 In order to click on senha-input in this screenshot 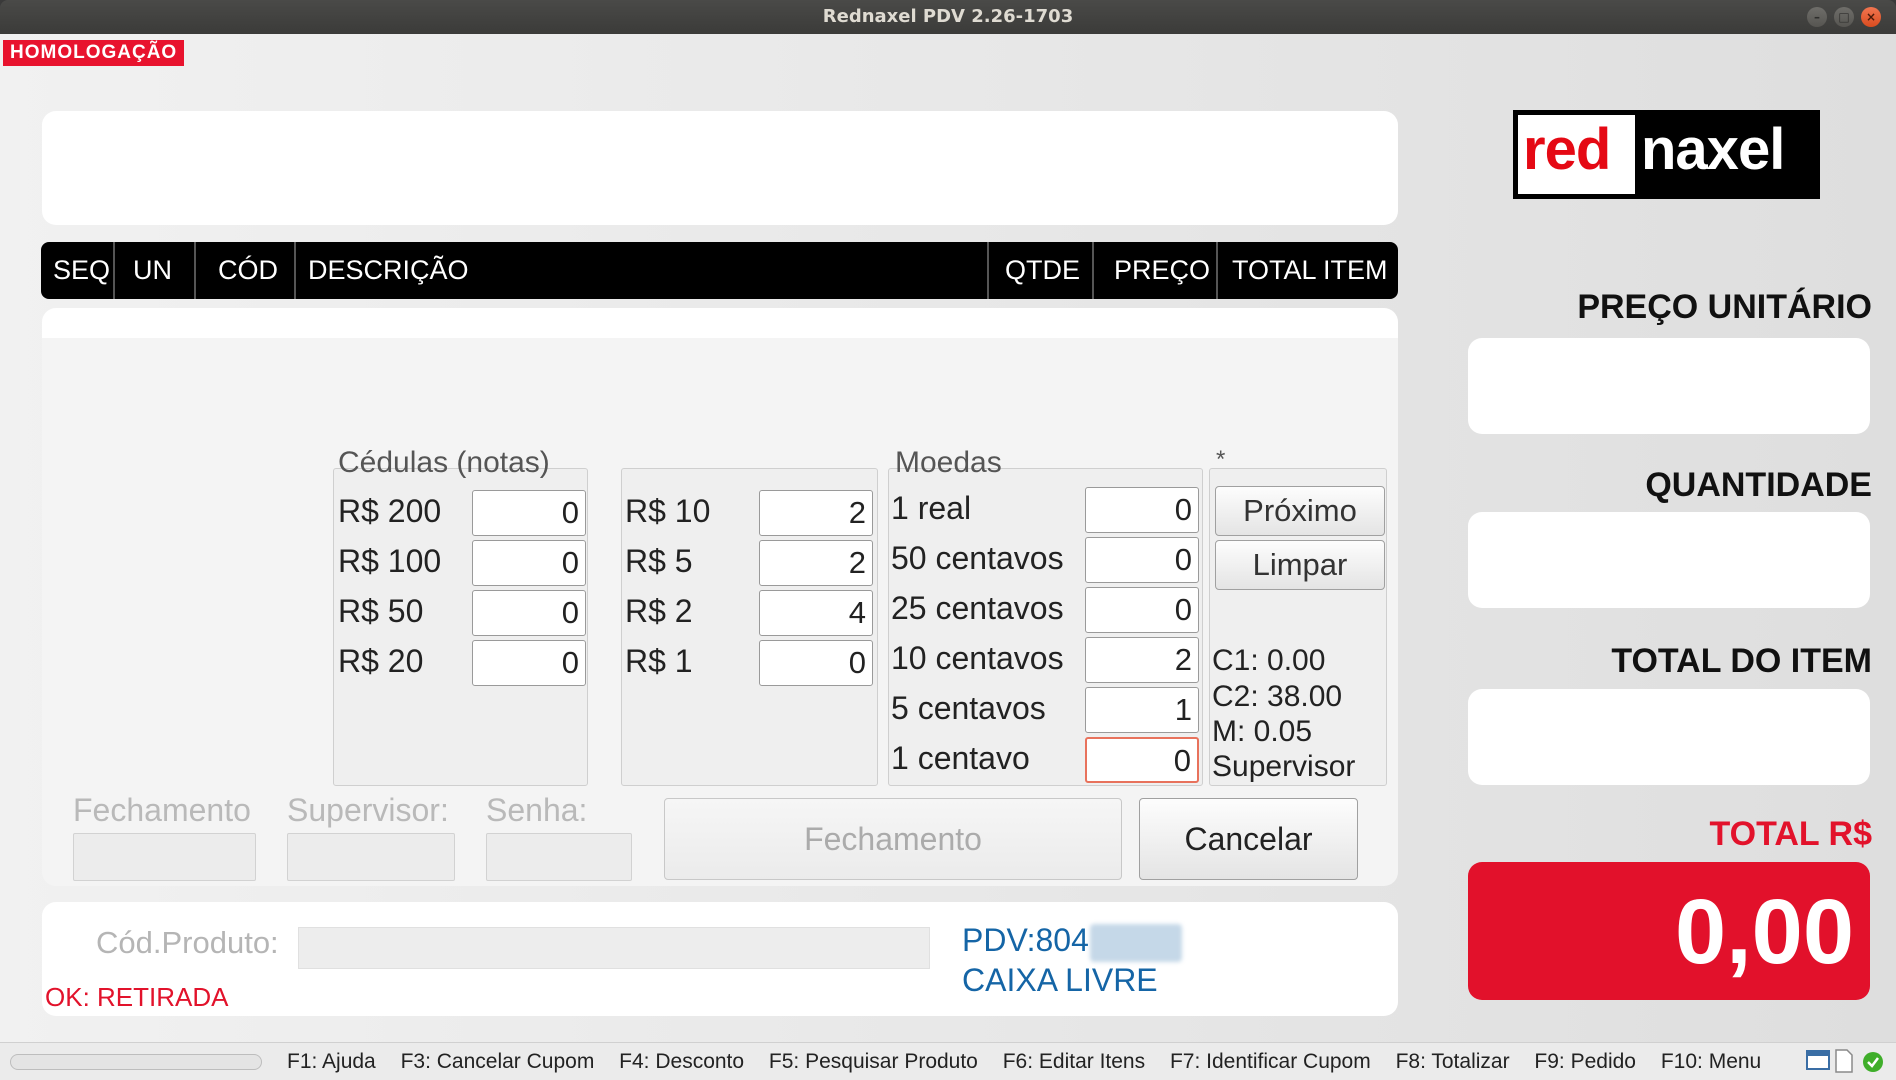, I will do `click(559, 857)`.